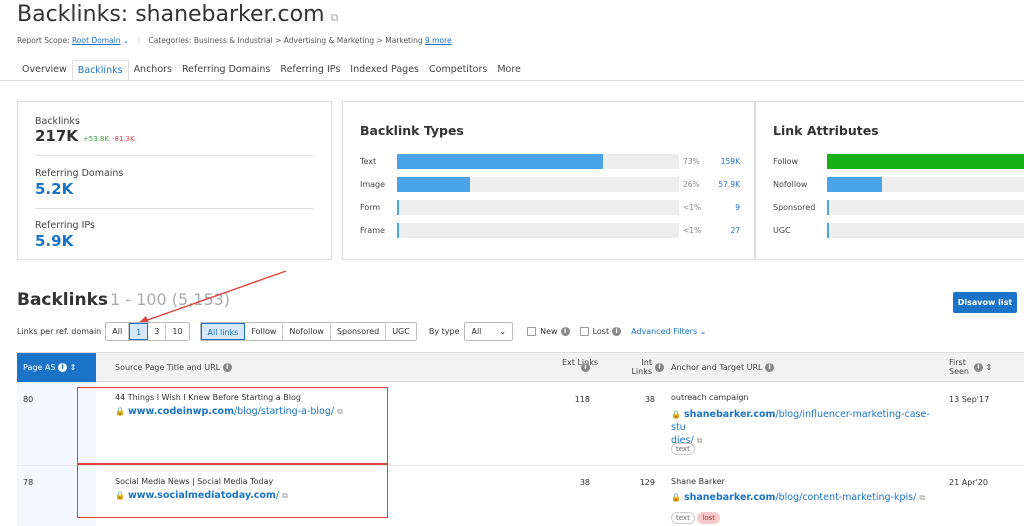 The image size is (1024, 526). Describe the element at coordinates (458, 70) in the screenshot. I see `tab-competitors: Competitors` at that location.